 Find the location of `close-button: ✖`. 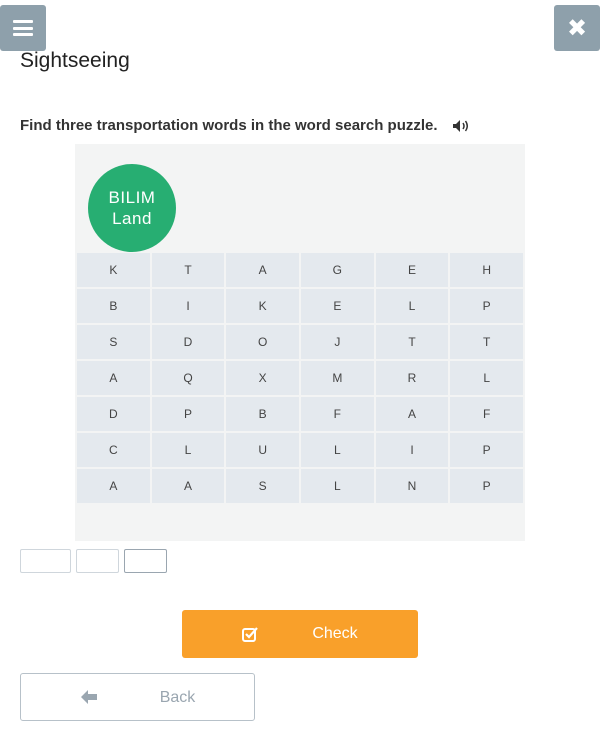

close-button: ✖ is located at coordinates (577, 28).